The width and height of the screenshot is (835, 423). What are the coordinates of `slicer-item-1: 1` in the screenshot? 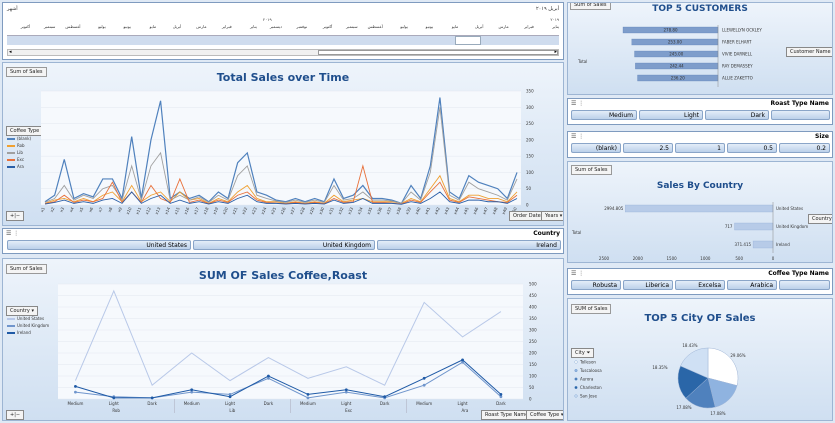 It's located at (700, 148).